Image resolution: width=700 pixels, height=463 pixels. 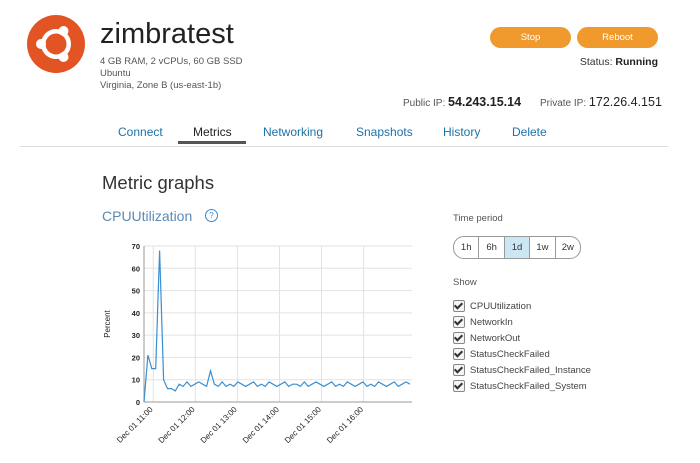 What do you see at coordinates (424, 103) in the screenshot?
I see `public-ip-label: Public IP:` at bounding box center [424, 103].